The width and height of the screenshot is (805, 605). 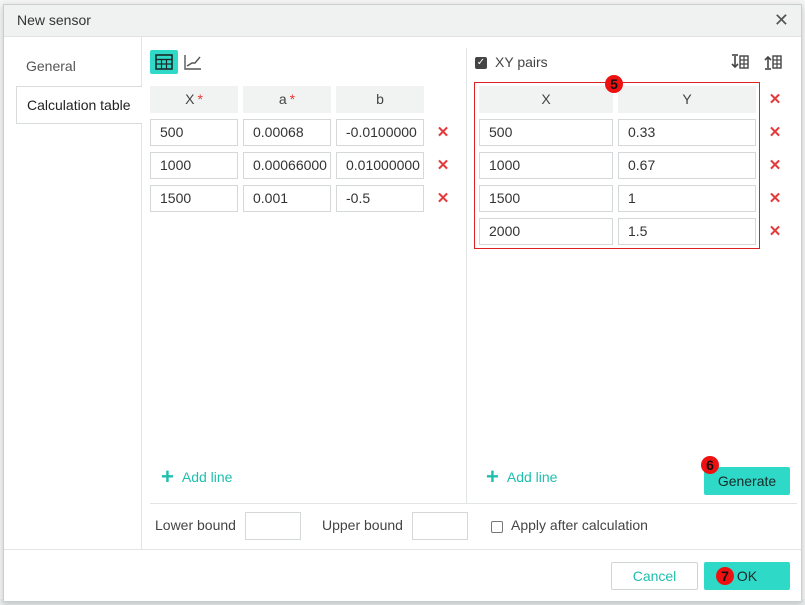 I want to click on generate-button: Generate, so click(x=747, y=481).